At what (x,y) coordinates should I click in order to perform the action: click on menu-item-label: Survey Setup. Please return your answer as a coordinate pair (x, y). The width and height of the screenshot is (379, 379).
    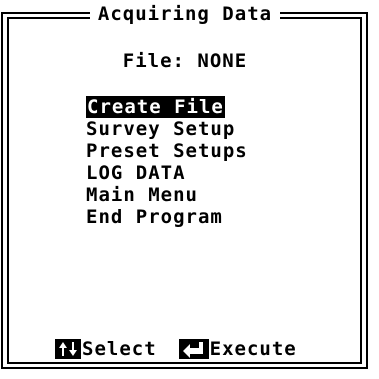
    Looking at the image, I should click on (161, 129).